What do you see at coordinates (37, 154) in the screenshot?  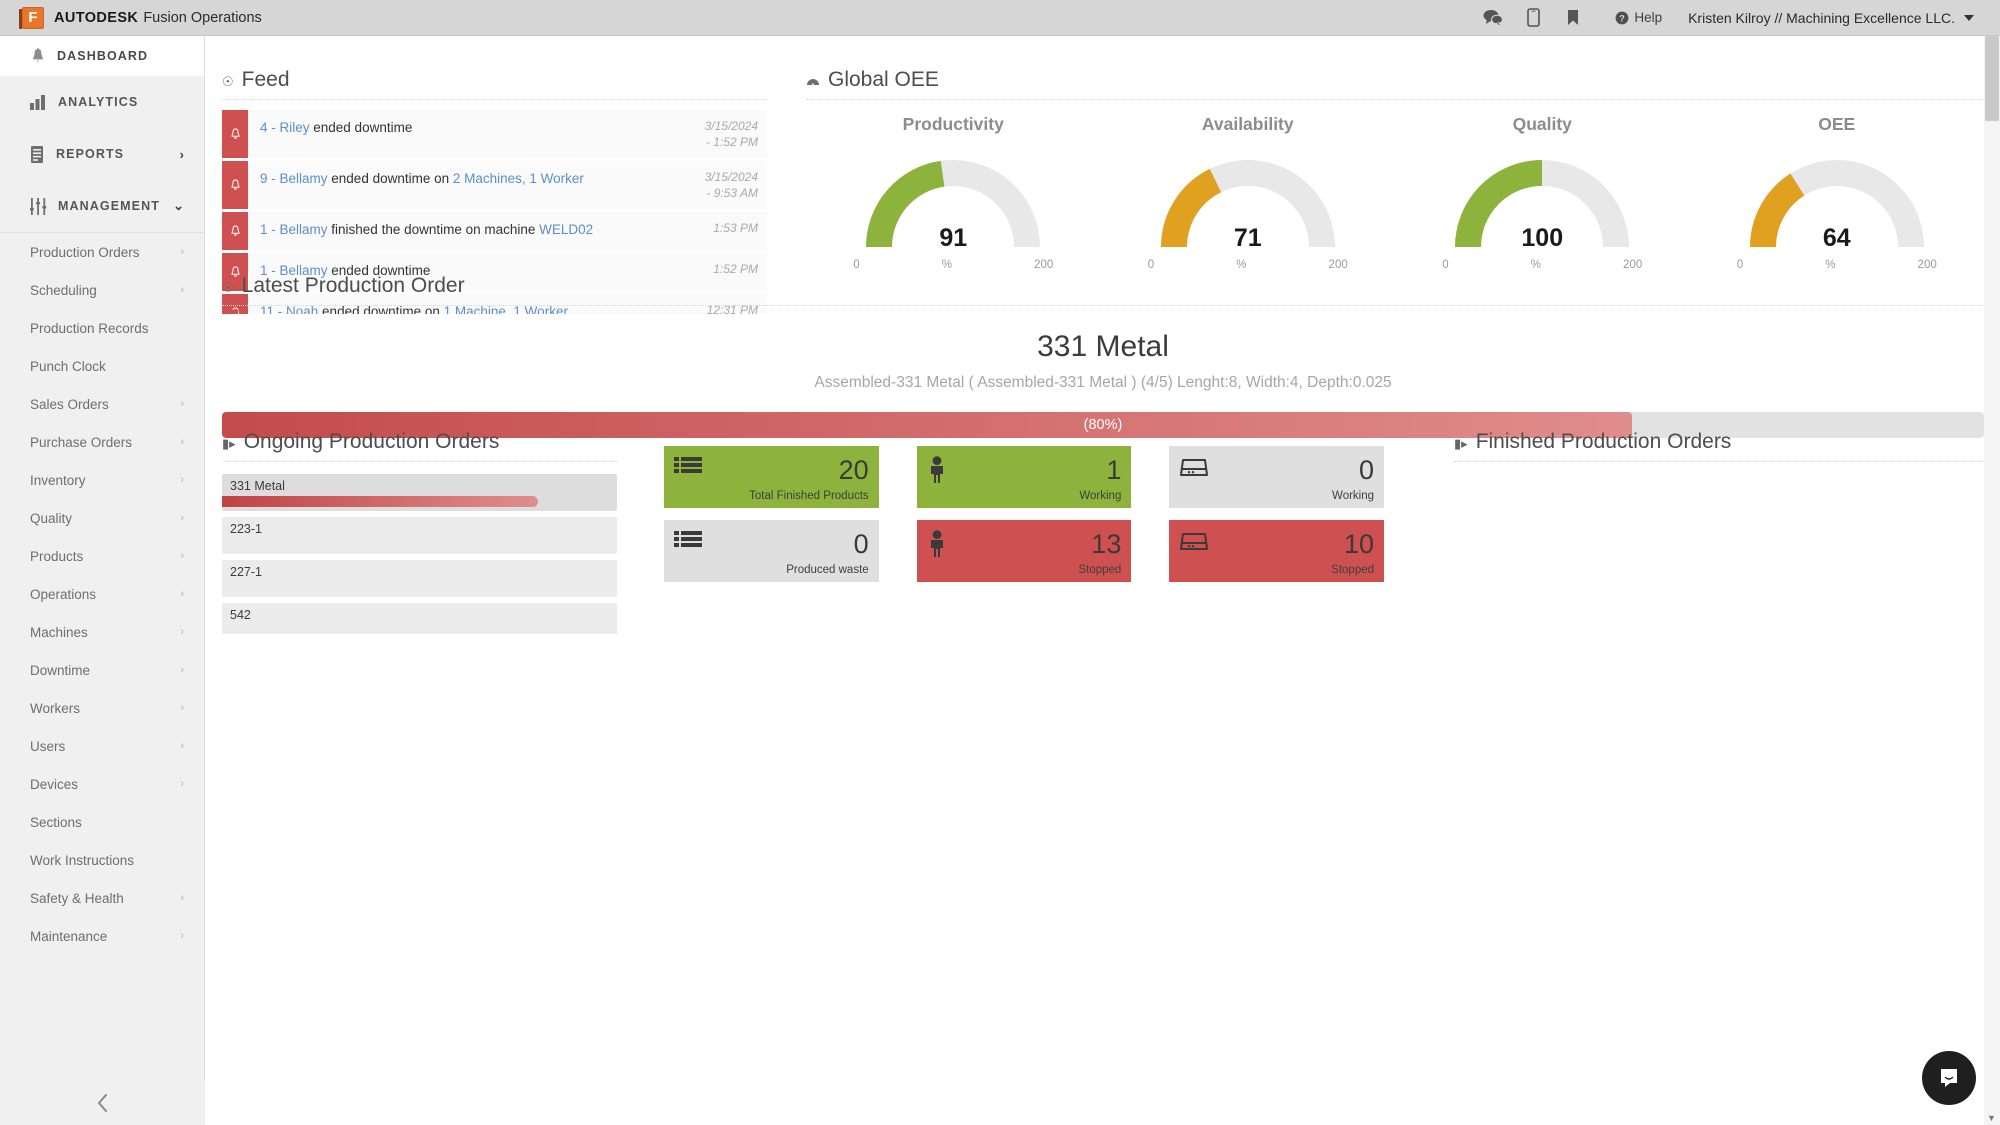 I see `report-icon` at bounding box center [37, 154].